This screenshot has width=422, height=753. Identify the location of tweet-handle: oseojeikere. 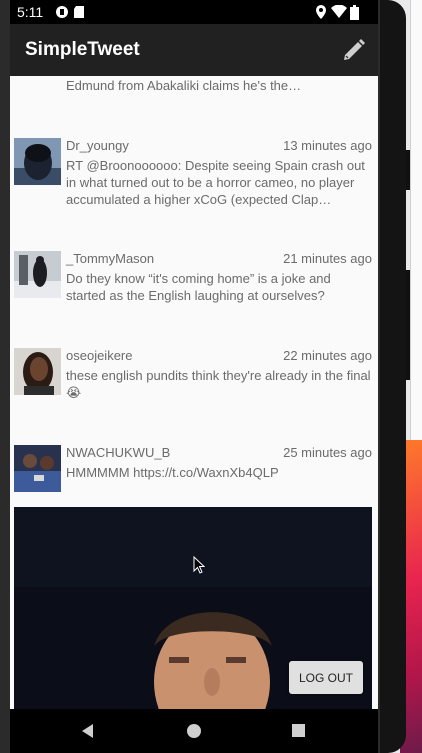
(99, 355).